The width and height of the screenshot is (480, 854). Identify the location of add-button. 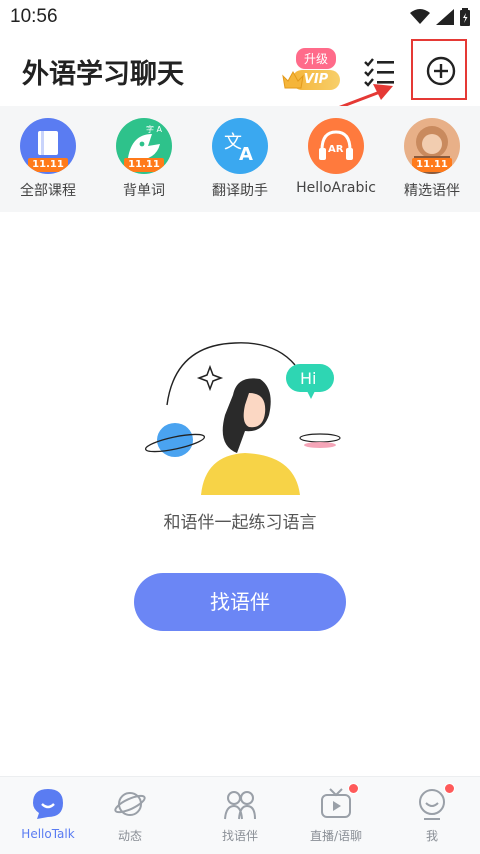
(439, 69).